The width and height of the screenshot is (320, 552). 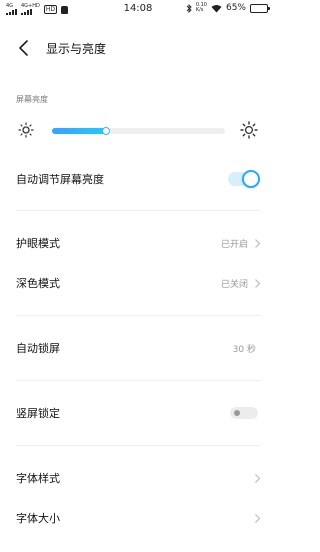 I want to click on auto-brightness-toggle, so click(x=244, y=179).